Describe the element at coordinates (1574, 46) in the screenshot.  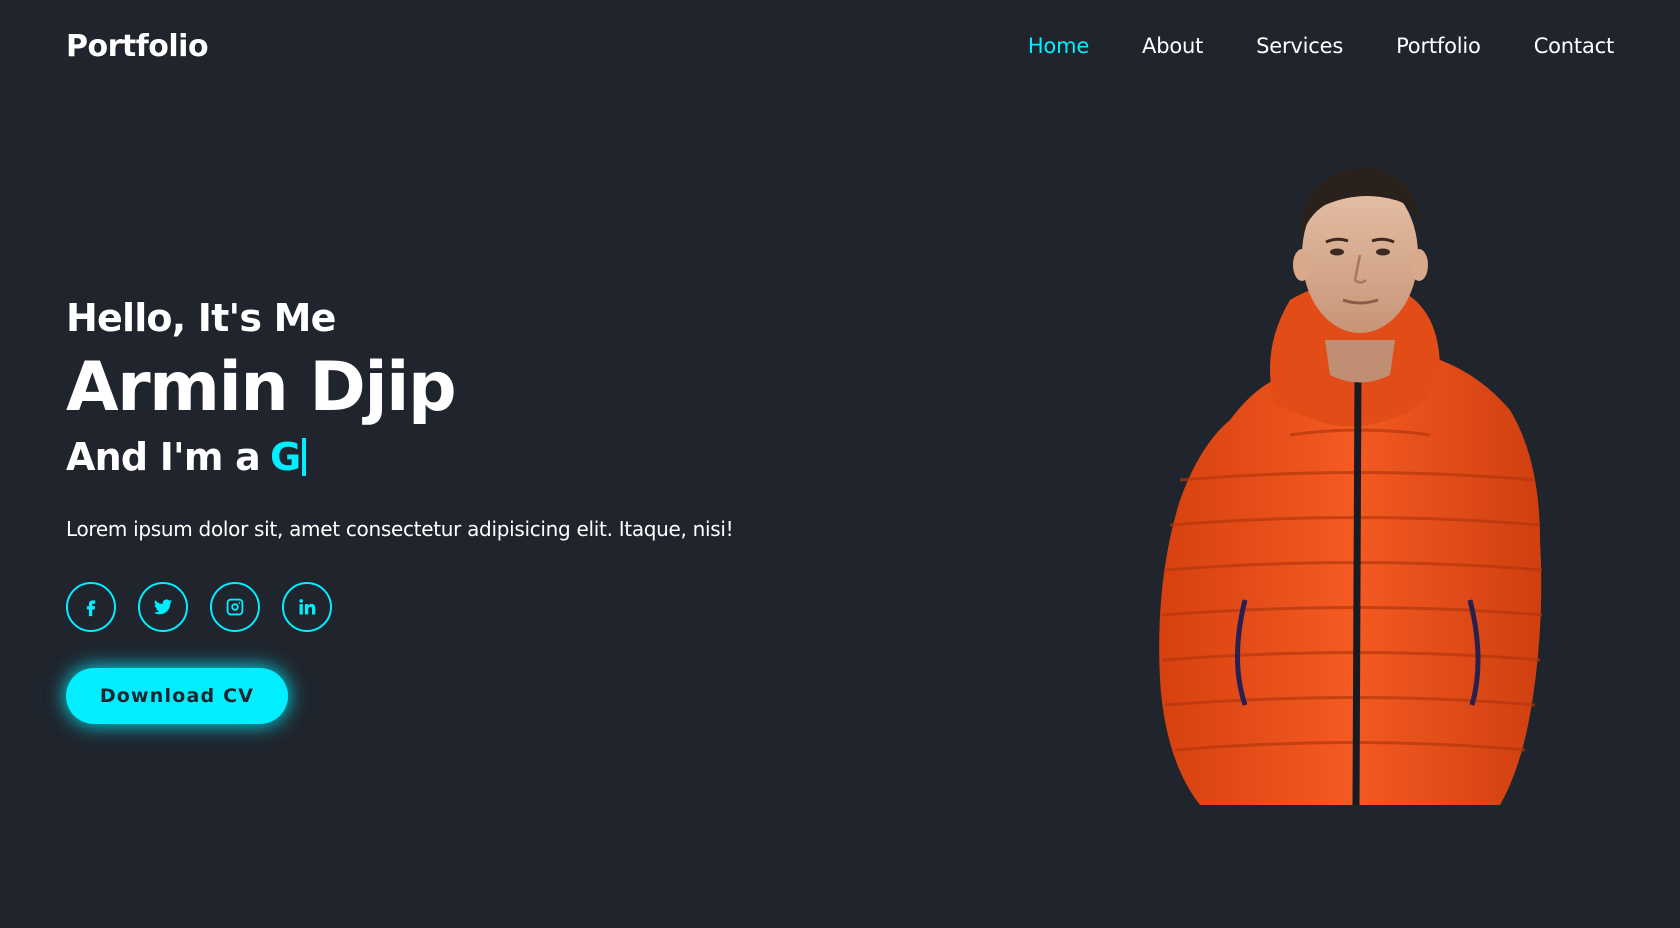
I see `nav-contact: Contact` at that location.